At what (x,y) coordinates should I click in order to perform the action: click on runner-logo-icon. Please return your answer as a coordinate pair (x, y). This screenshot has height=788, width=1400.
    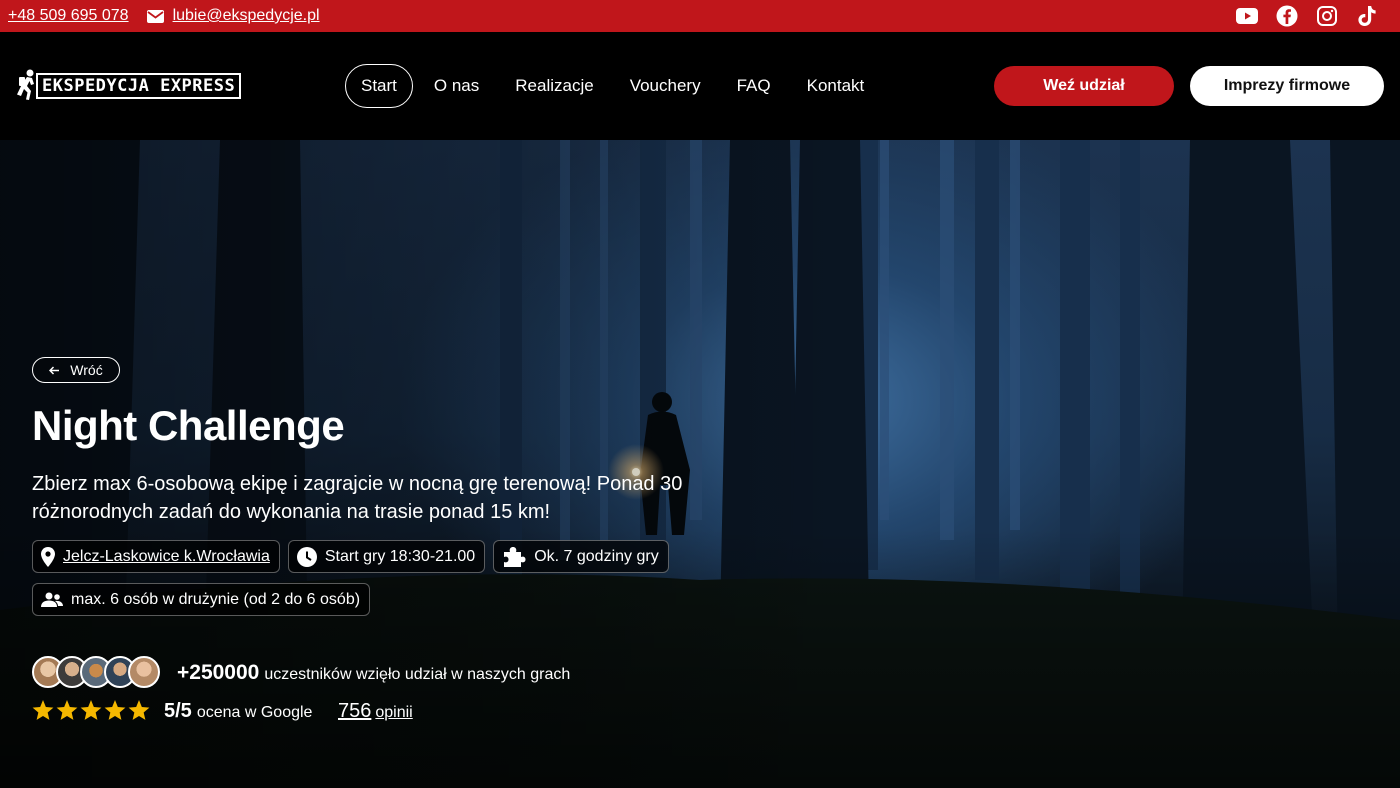
    Looking at the image, I should click on (25, 84).